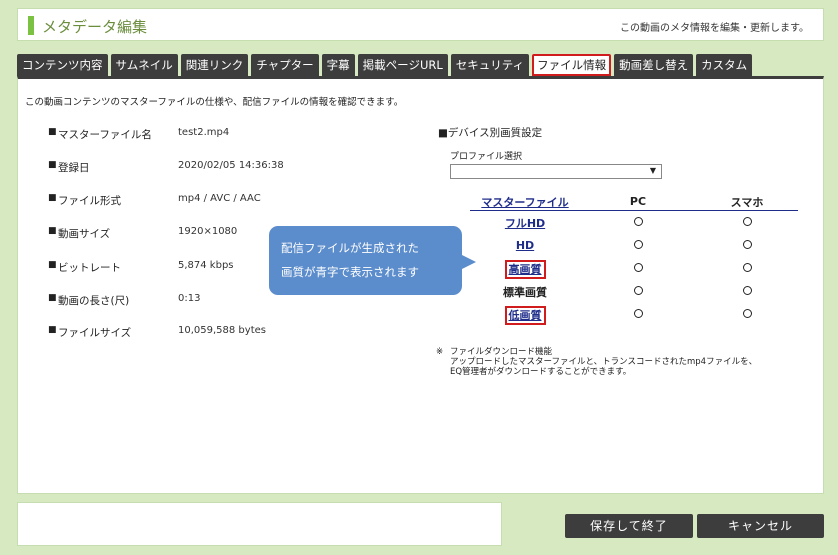 The width and height of the screenshot is (838, 555). I want to click on header-pc: PC, so click(638, 201).